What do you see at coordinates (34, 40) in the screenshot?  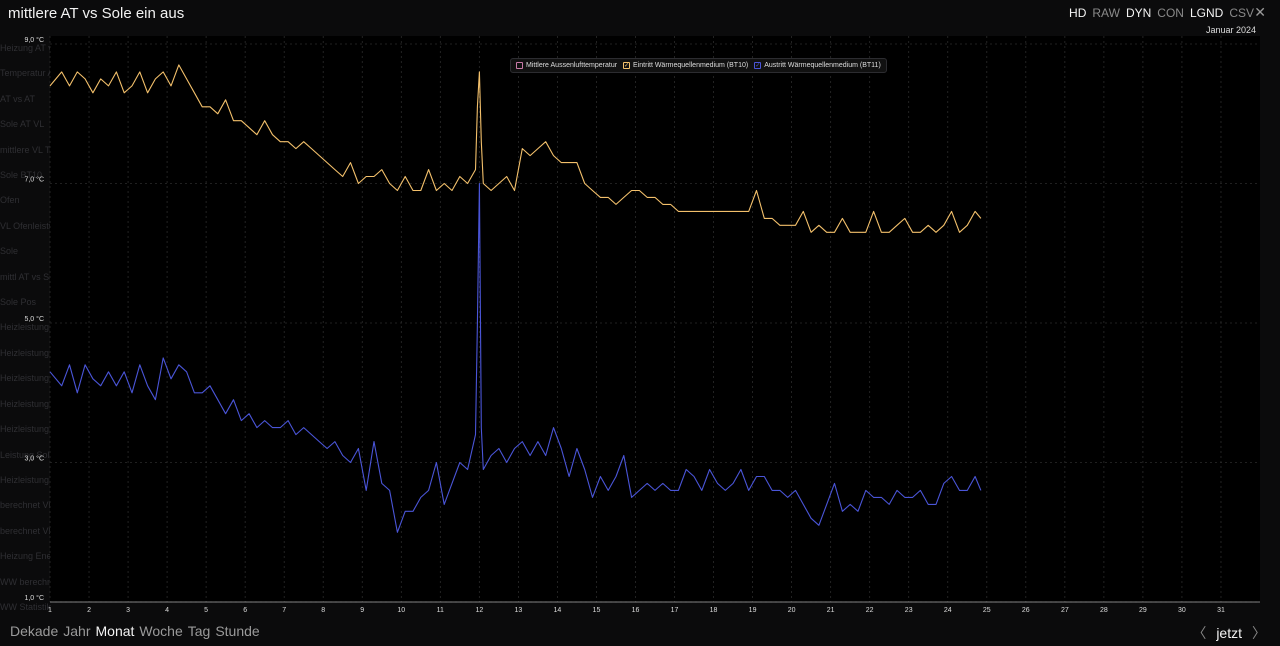 I see `y-tick-label: 9,0 °C` at bounding box center [34, 40].